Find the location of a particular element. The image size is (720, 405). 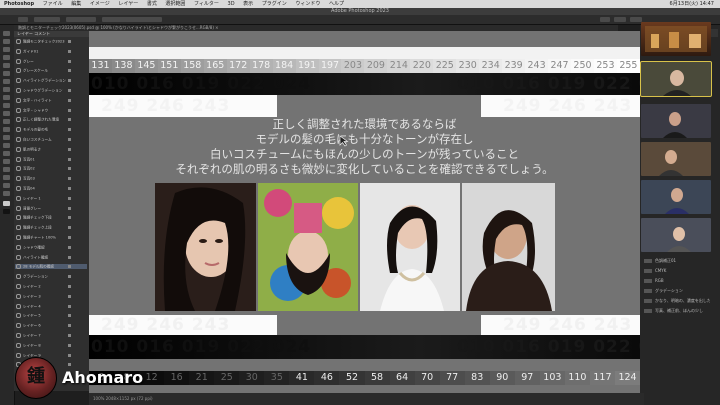

type-tool-icon is located at coordinates (6, 161).